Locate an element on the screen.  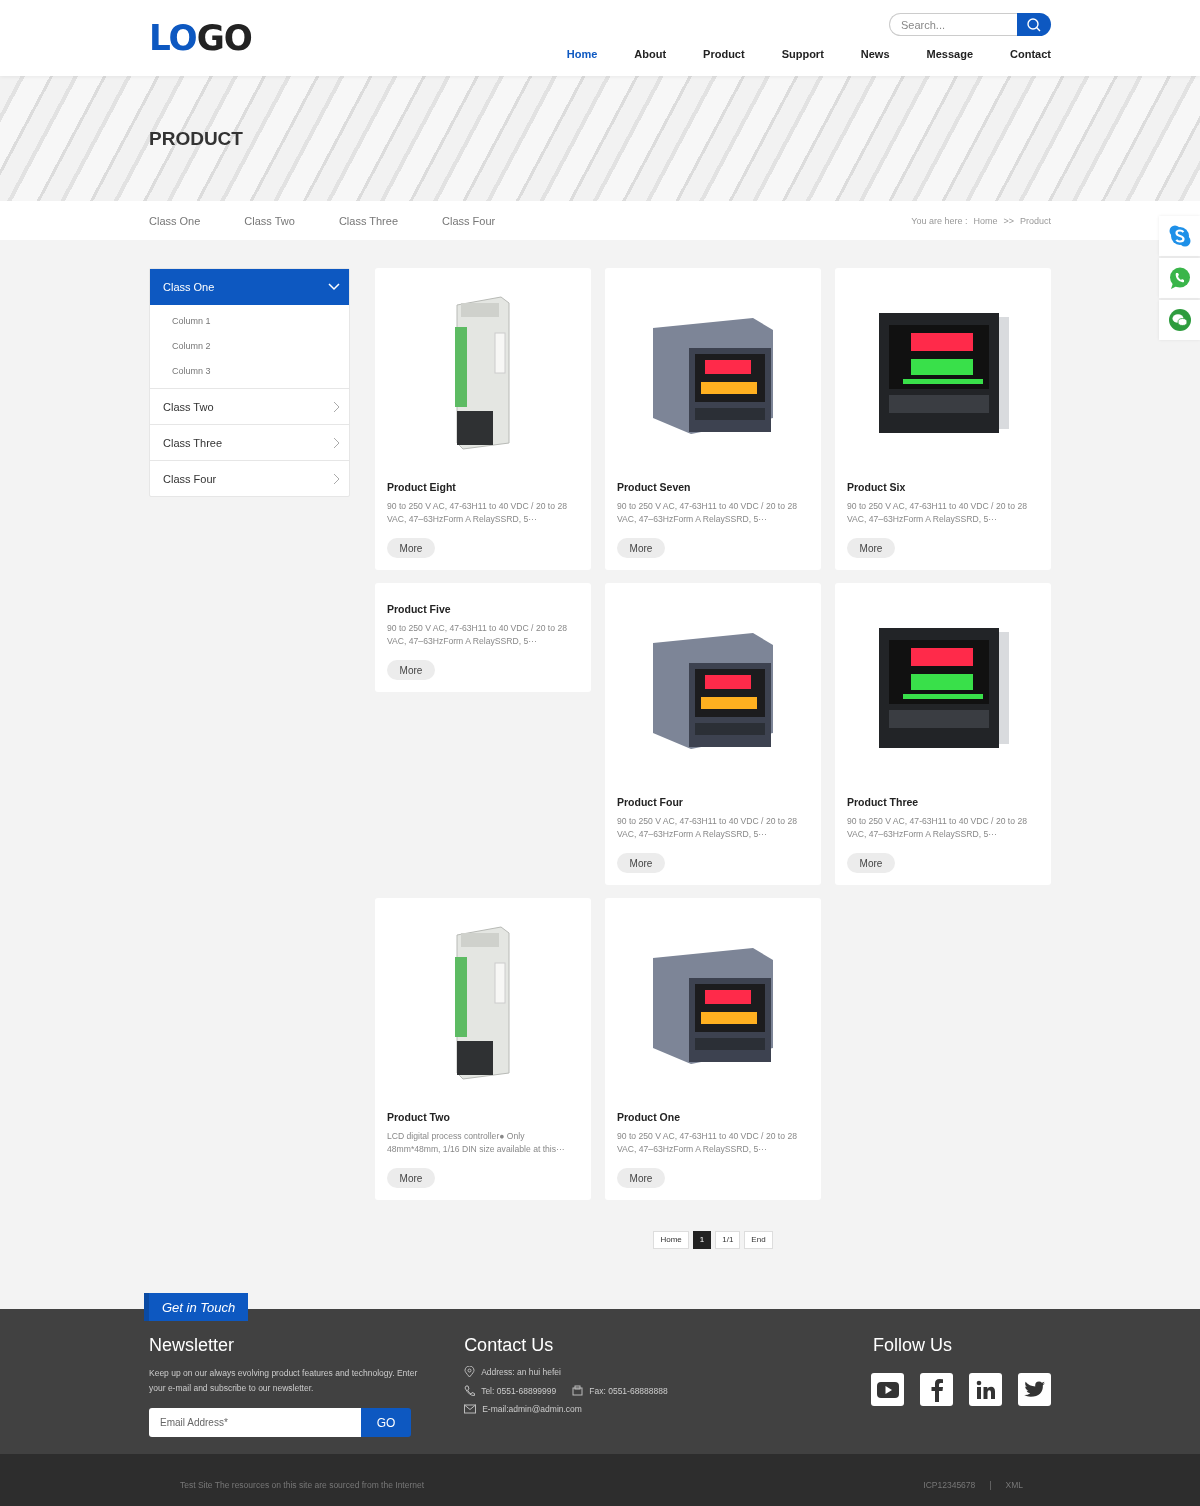
contact-text: Address: an hui hefei is located at coordinates (521, 1372).